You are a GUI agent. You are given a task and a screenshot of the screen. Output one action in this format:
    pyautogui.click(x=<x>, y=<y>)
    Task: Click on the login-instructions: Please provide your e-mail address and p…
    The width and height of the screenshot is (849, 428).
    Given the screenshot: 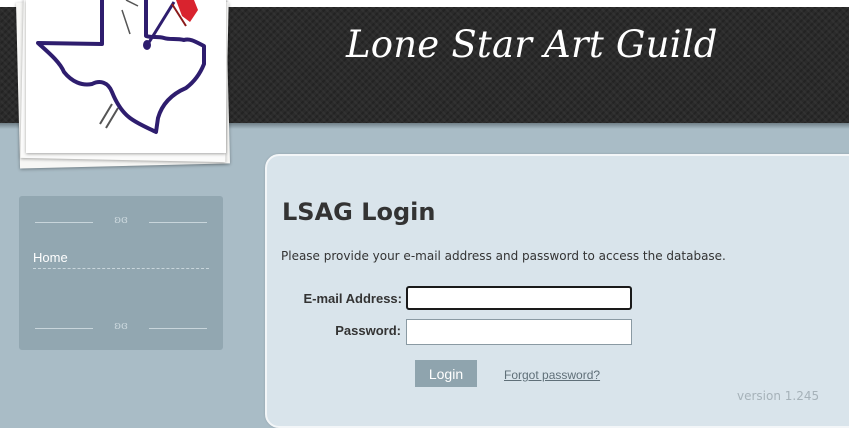 What is the action you would take?
    pyautogui.click(x=503, y=256)
    